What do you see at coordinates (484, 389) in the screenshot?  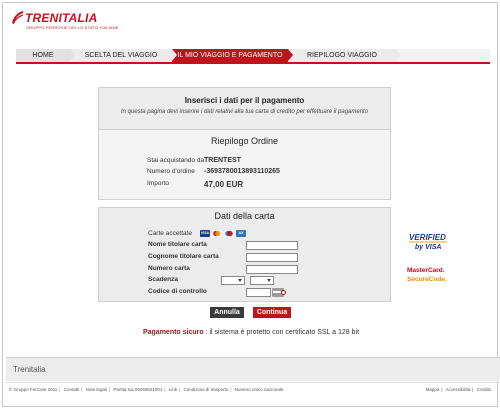 I see `footer-link-credits: Credits` at bounding box center [484, 389].